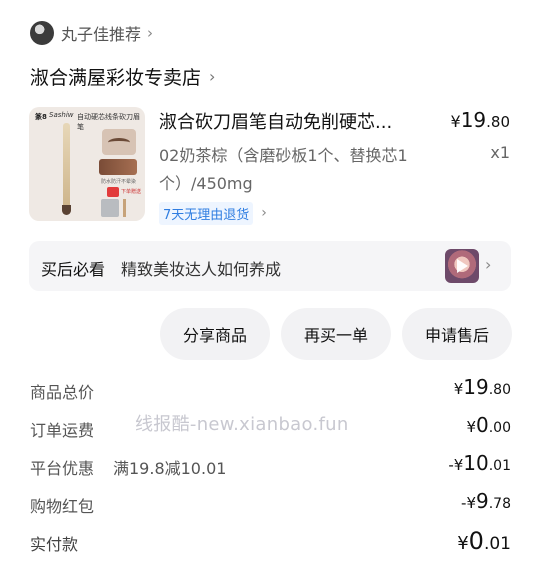  What do you see at coordinates (457, 334) in the screenshot?
I see `after-sales-button: 申请售后` at bounding box center [457, 334].